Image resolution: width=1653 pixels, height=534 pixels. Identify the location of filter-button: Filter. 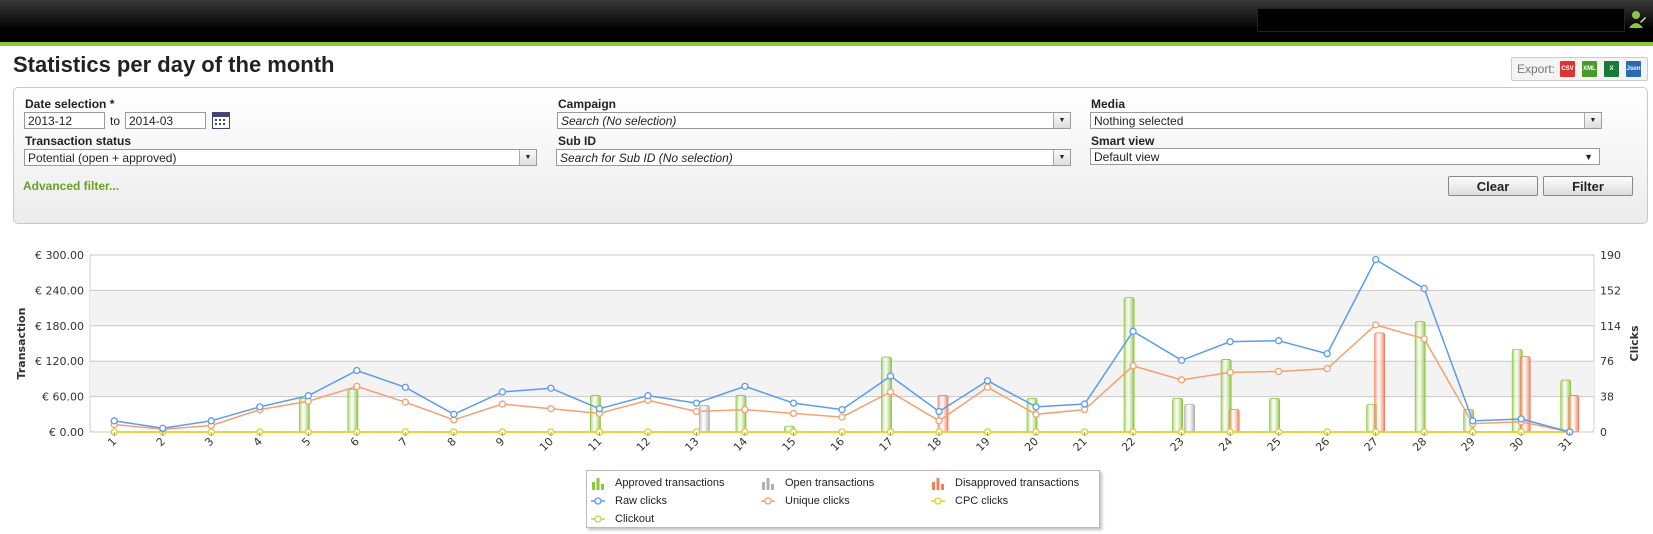
(1588, 186).